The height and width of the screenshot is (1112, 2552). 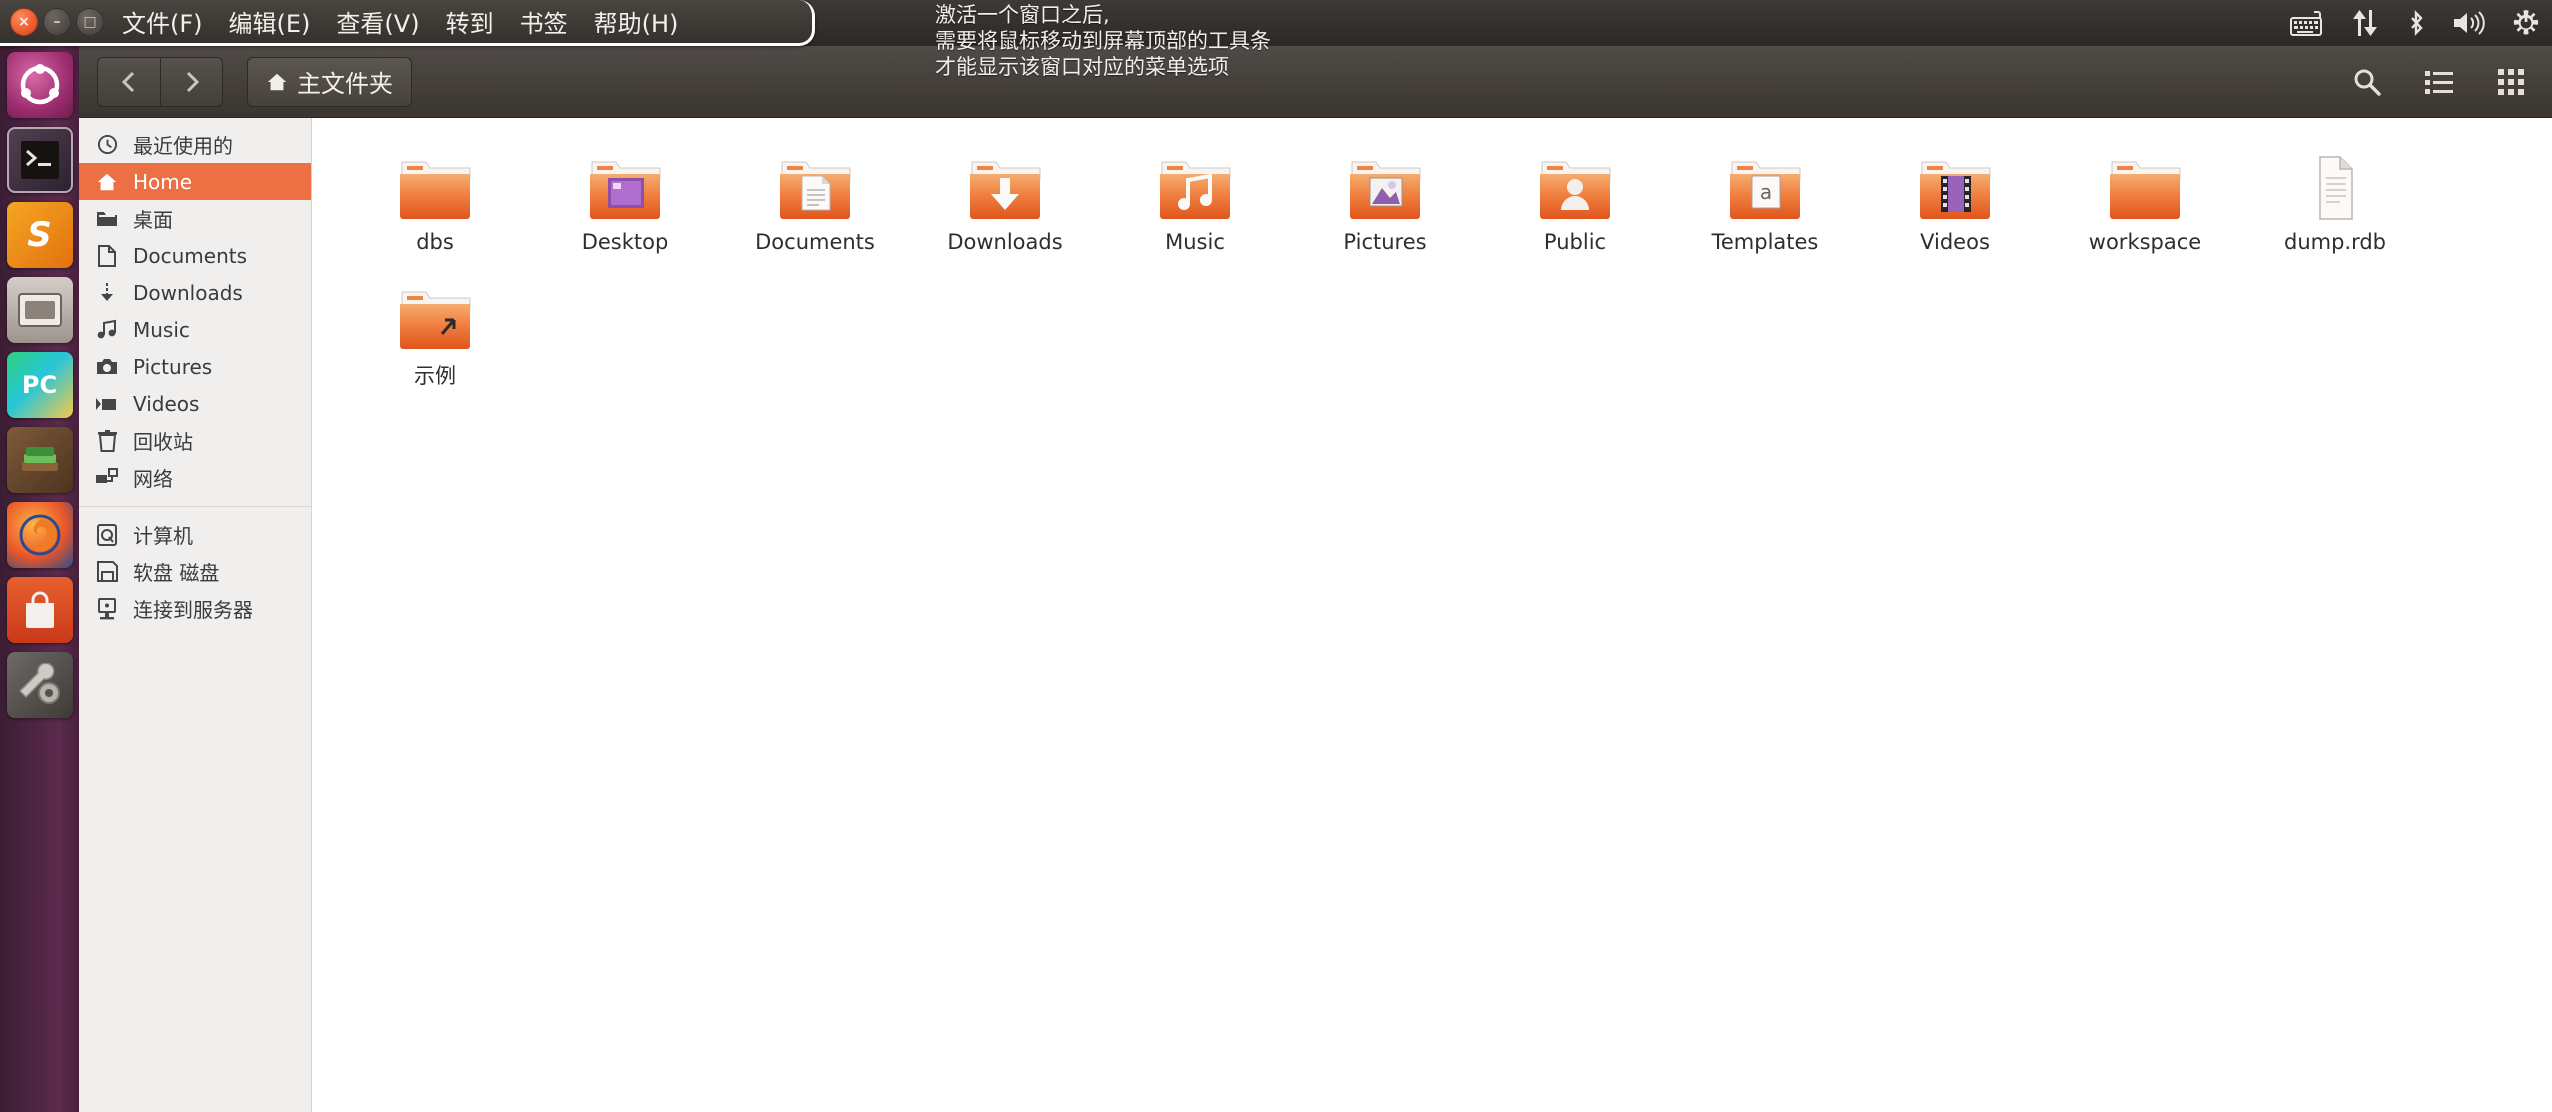 I want to click on file-item: Documents, so click(x=815, y=199).